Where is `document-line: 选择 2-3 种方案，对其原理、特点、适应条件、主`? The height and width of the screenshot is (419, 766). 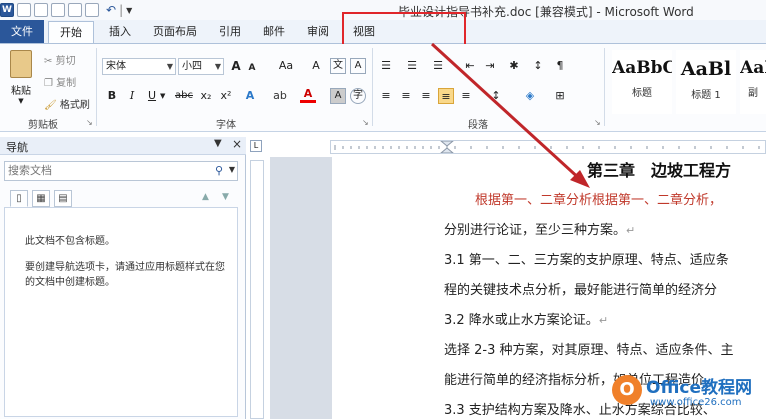
document-line: 选择 2-3 种方案，对其原理、特点、适应条件、主 is located at coordinates (589, 348).